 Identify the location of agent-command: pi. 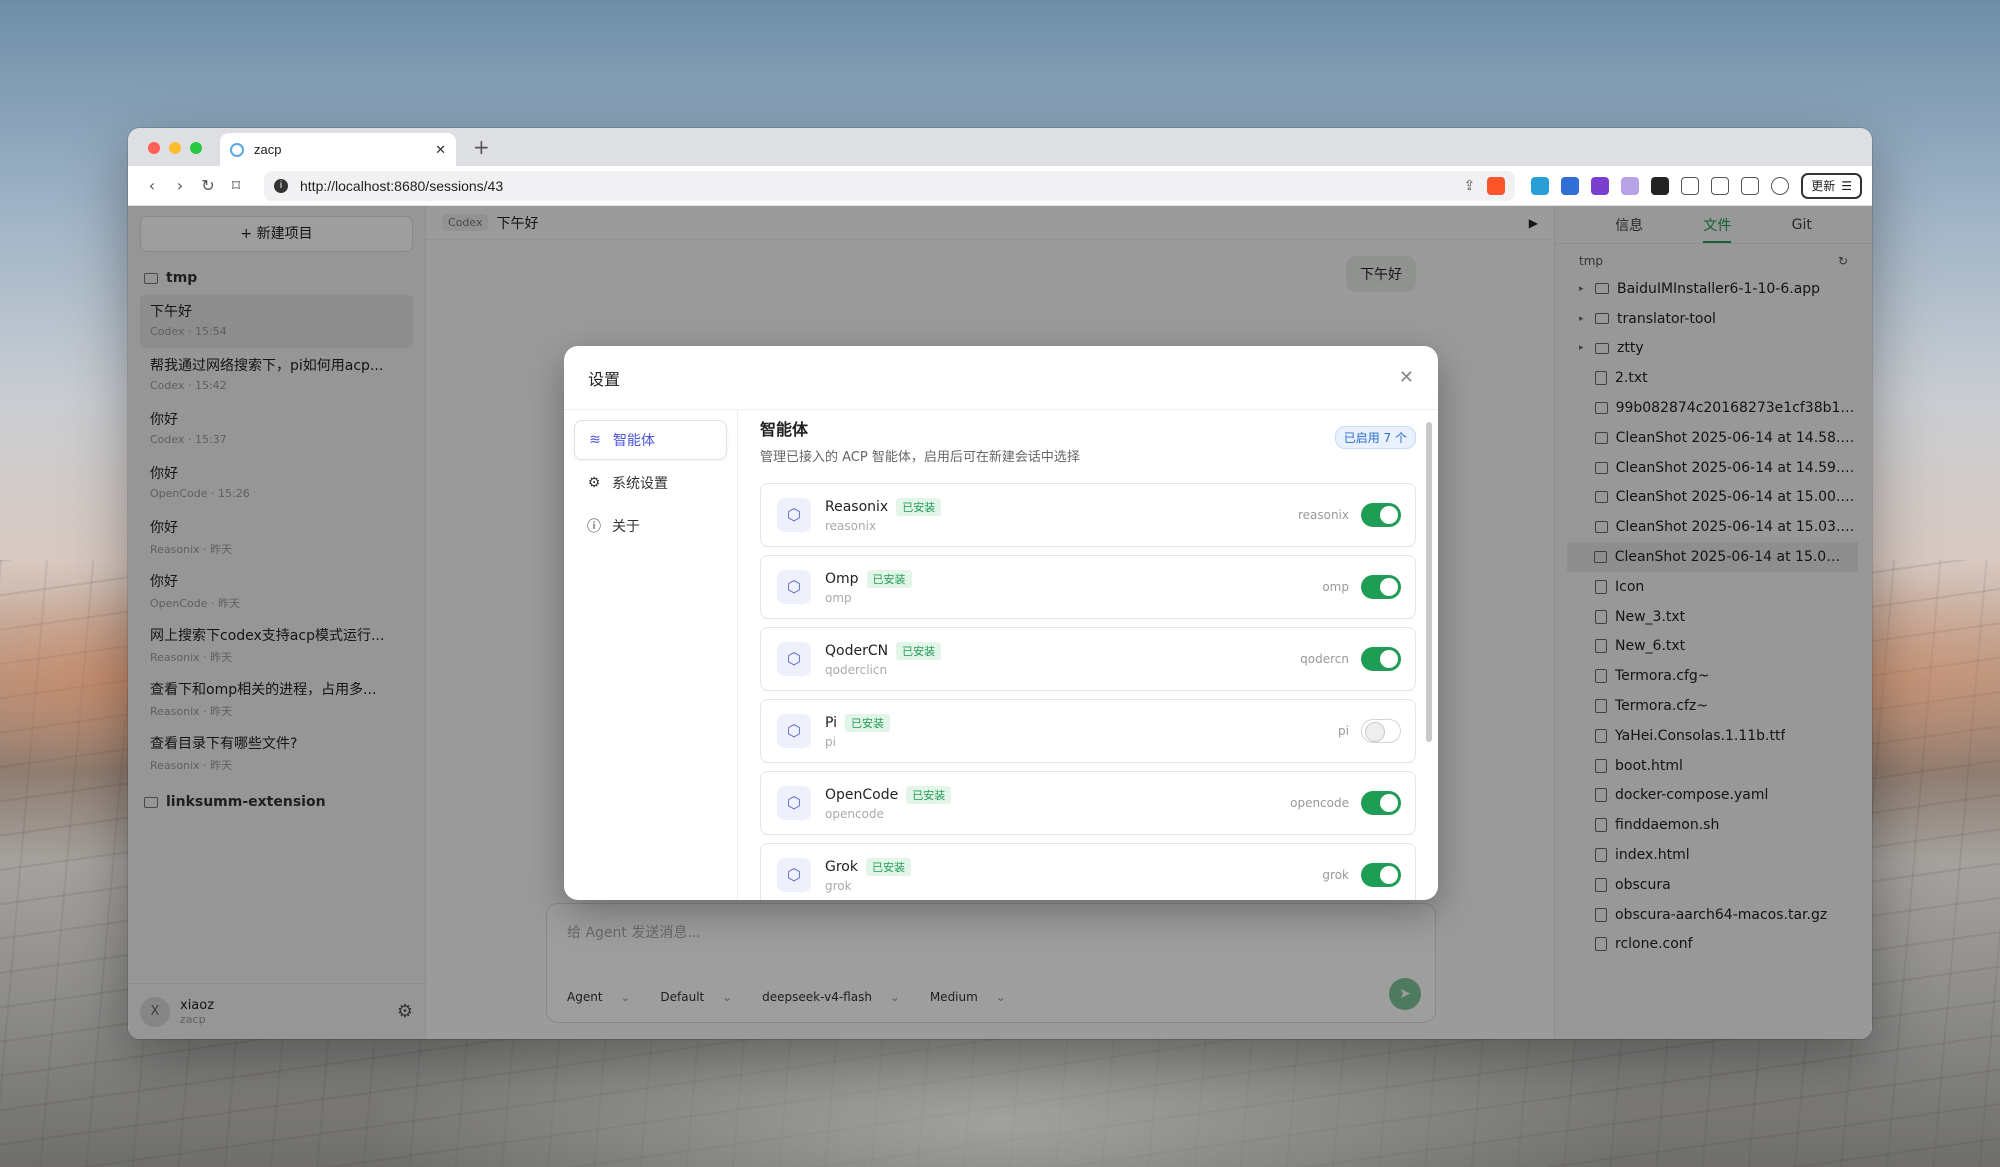
(830, 741).